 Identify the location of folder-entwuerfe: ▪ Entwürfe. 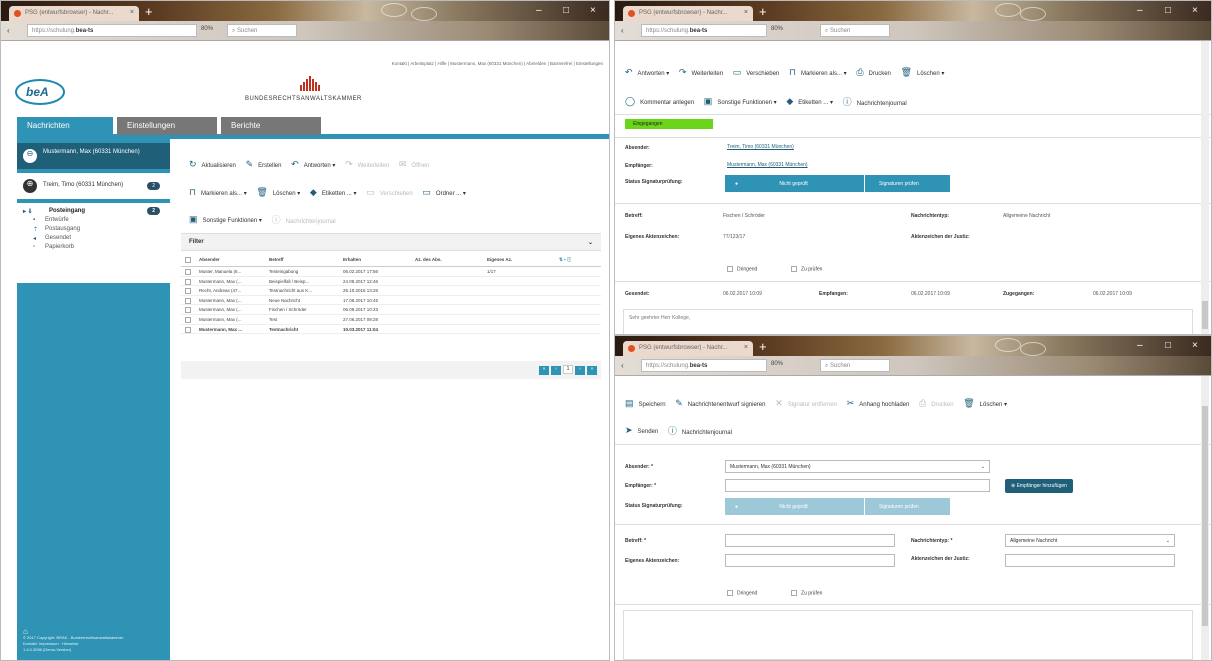
(93, 220).